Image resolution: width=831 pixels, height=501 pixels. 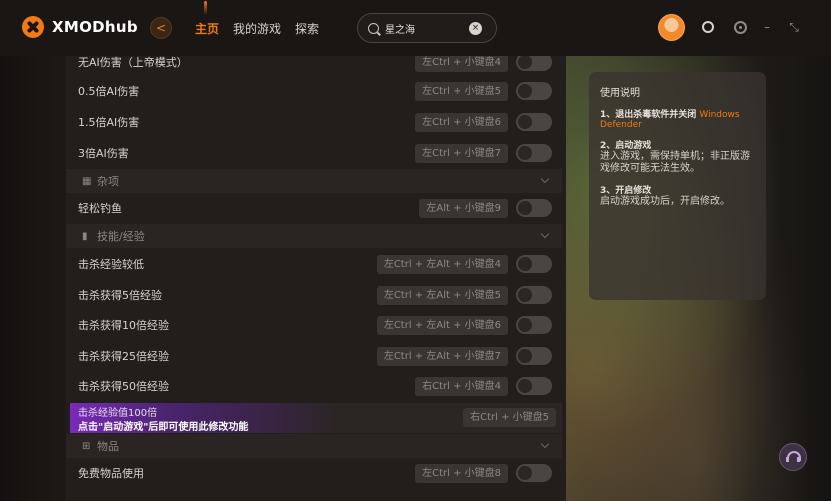 What do you see at coordinates (111, 473) in the screenshot?
I see `mod-label: 免费物品使用` at bounding box center [111, 473].